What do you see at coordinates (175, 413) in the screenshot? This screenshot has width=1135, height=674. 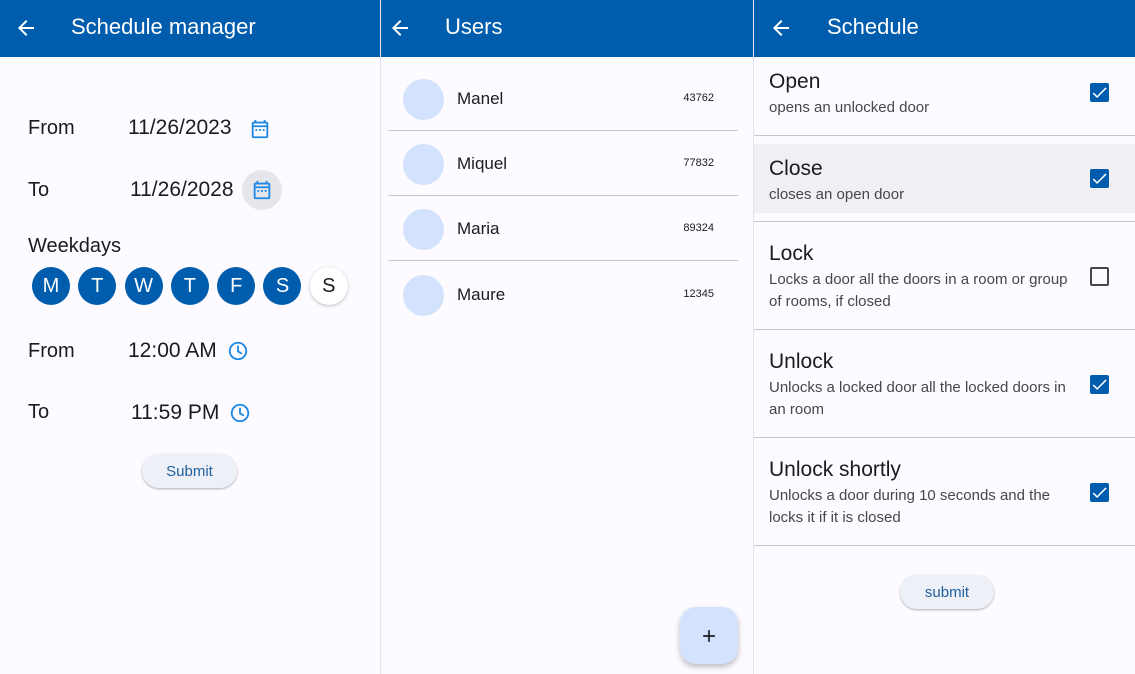 I see `to-time-value: 11:59 PM` at bounding box center [175, 413].